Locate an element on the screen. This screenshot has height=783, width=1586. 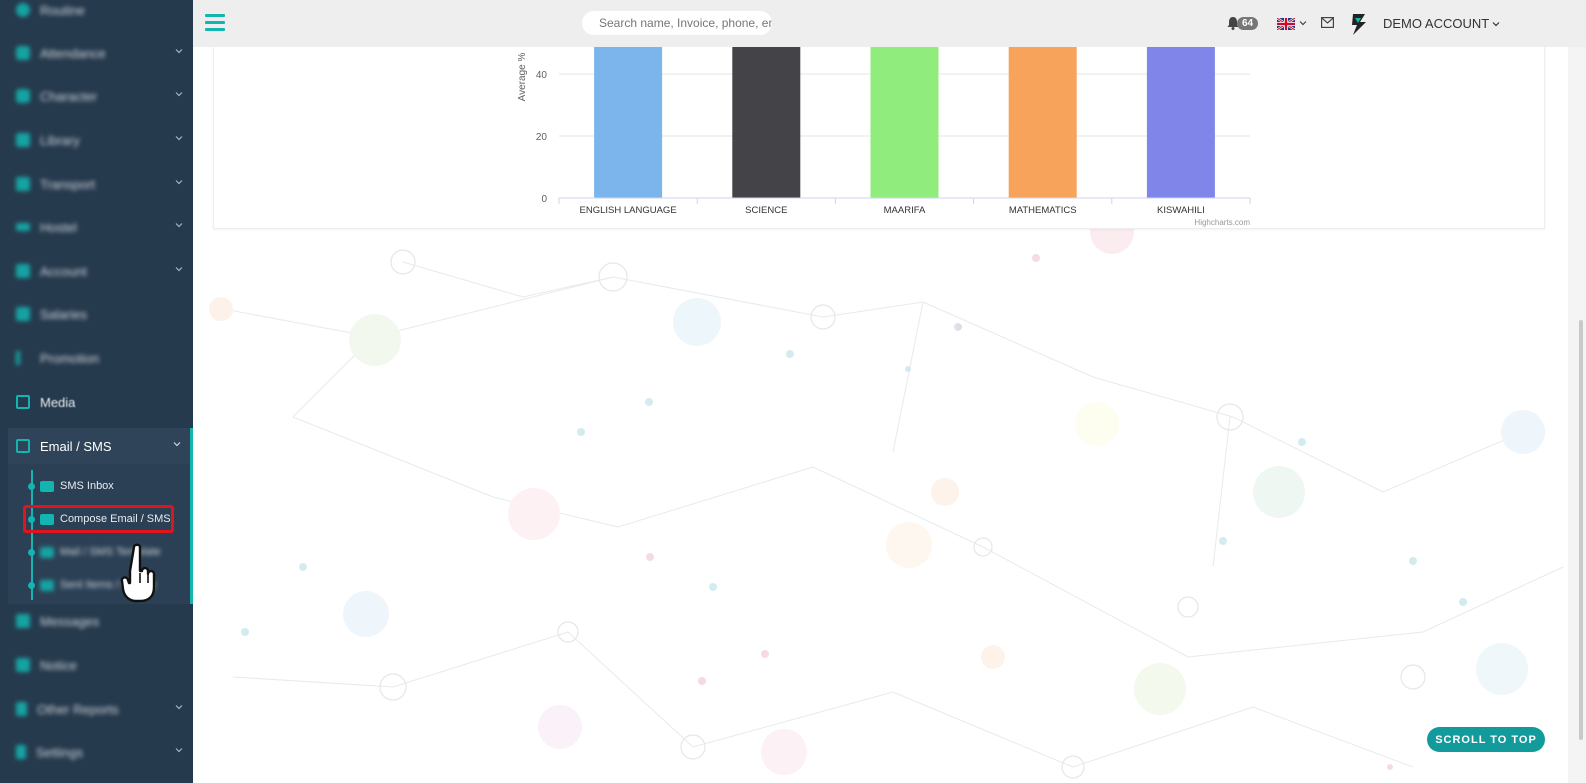
arrow-down-icon is located at coordinates (18, 358).